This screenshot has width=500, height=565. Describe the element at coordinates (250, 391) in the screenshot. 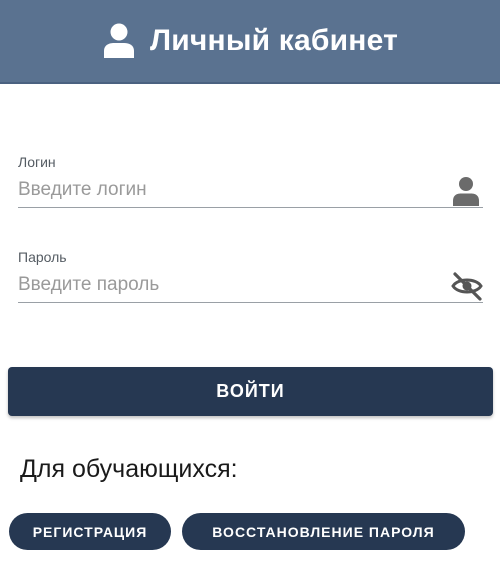

I see `login-button: ВОЙТИ` at that location.